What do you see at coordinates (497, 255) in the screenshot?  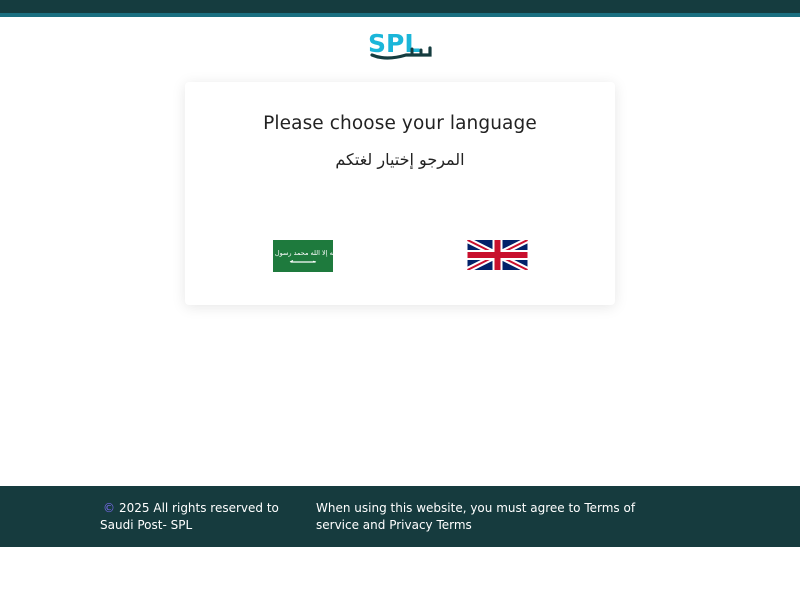 I see `uk-flag-icon` at bounding box center [497, 255].